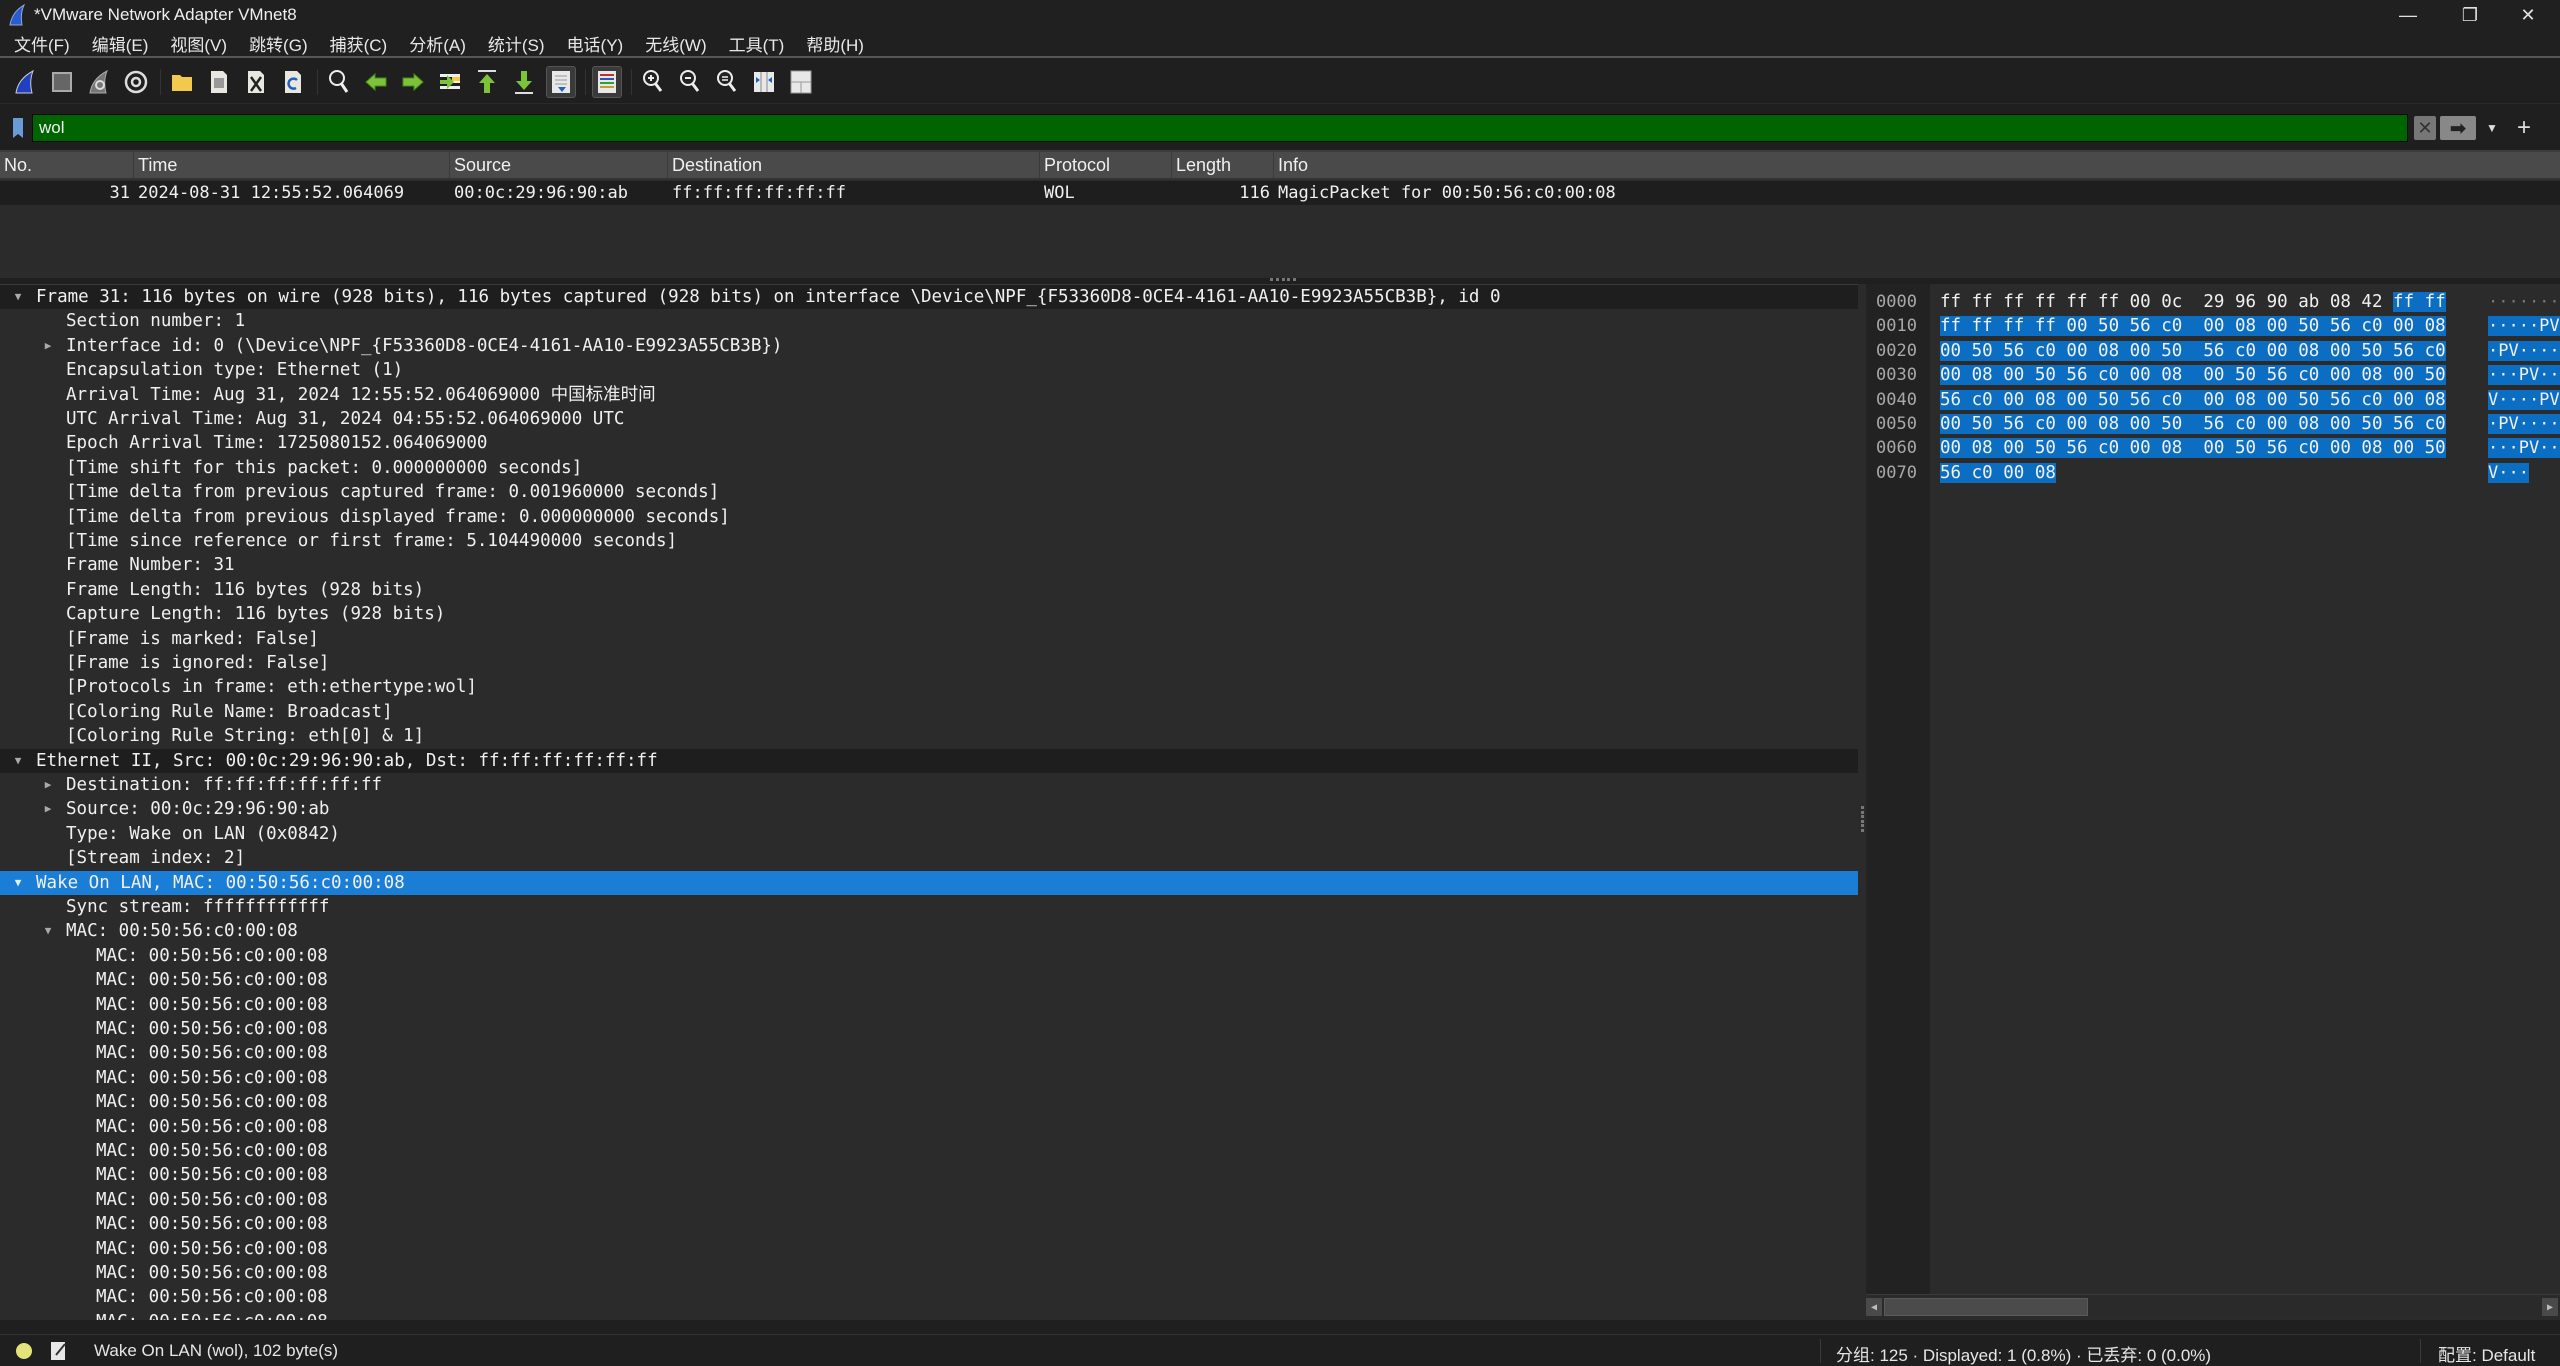 This screenshot has width=2560, height=1366. Describe the element at coordinates (182, 82) in the screenshot. I see `open-file-button` at that location.